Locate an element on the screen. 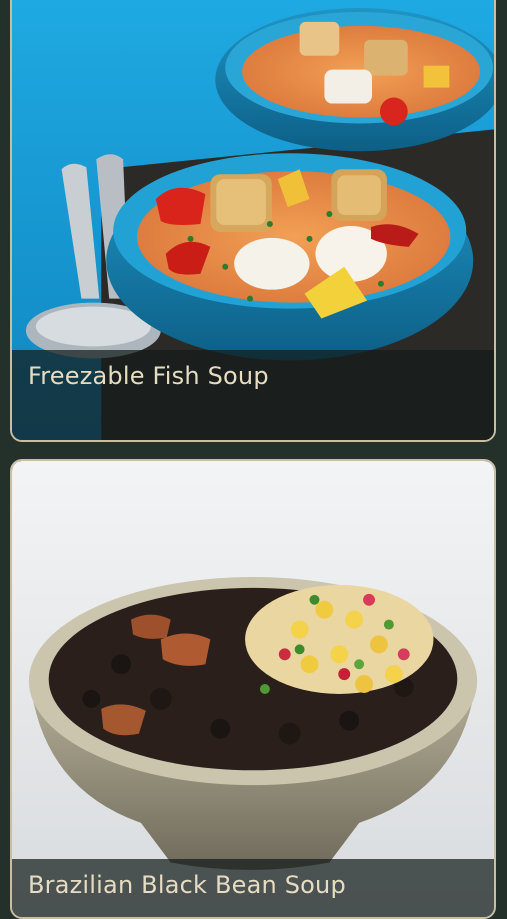 This screenshot has height=919, width=507. caption-bar: Freezable Fish Soup is located at coordinates (253, 395).